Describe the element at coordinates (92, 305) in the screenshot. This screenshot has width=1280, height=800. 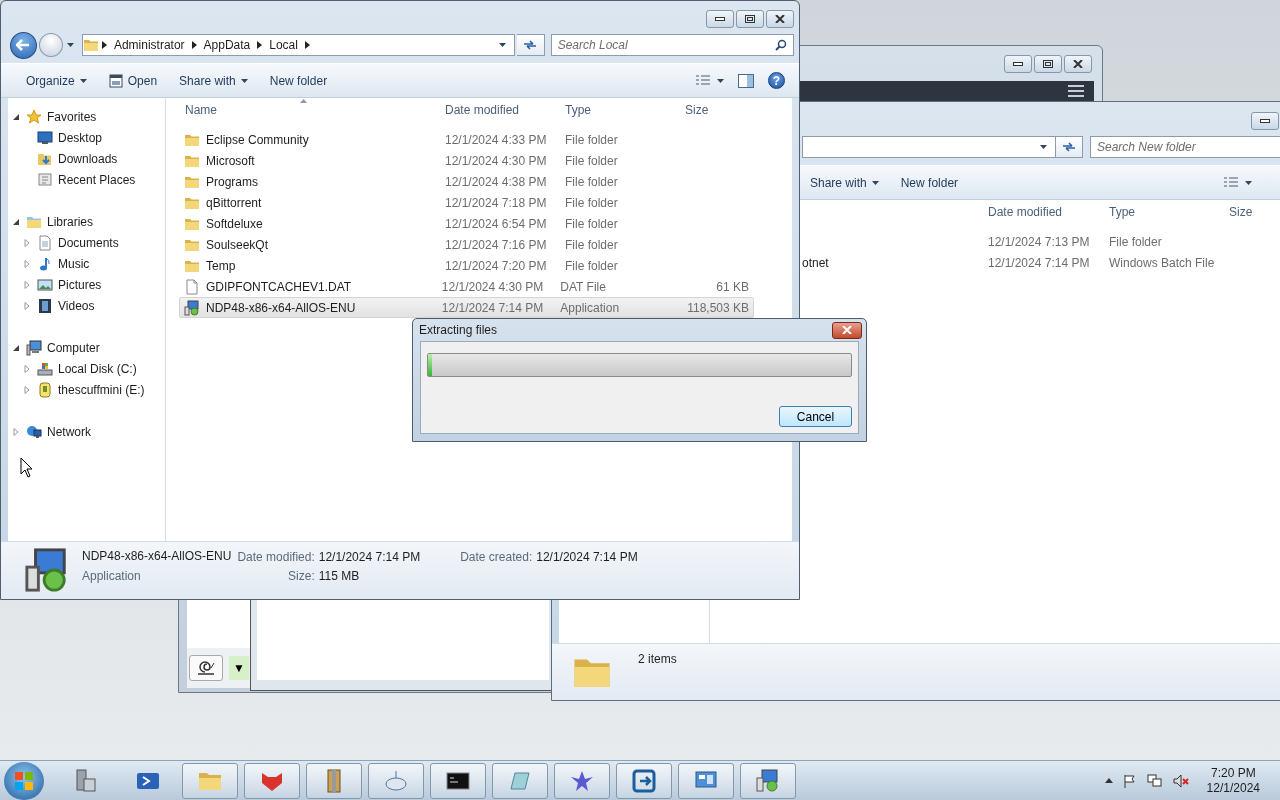
I see `nav-item: Videos` at that location.